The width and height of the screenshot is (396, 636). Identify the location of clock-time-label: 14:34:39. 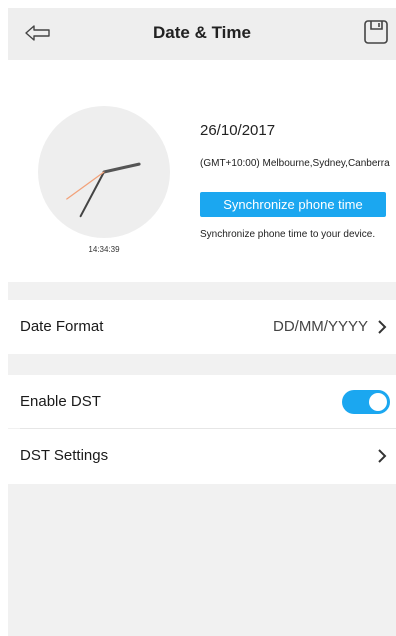
(104, 249).